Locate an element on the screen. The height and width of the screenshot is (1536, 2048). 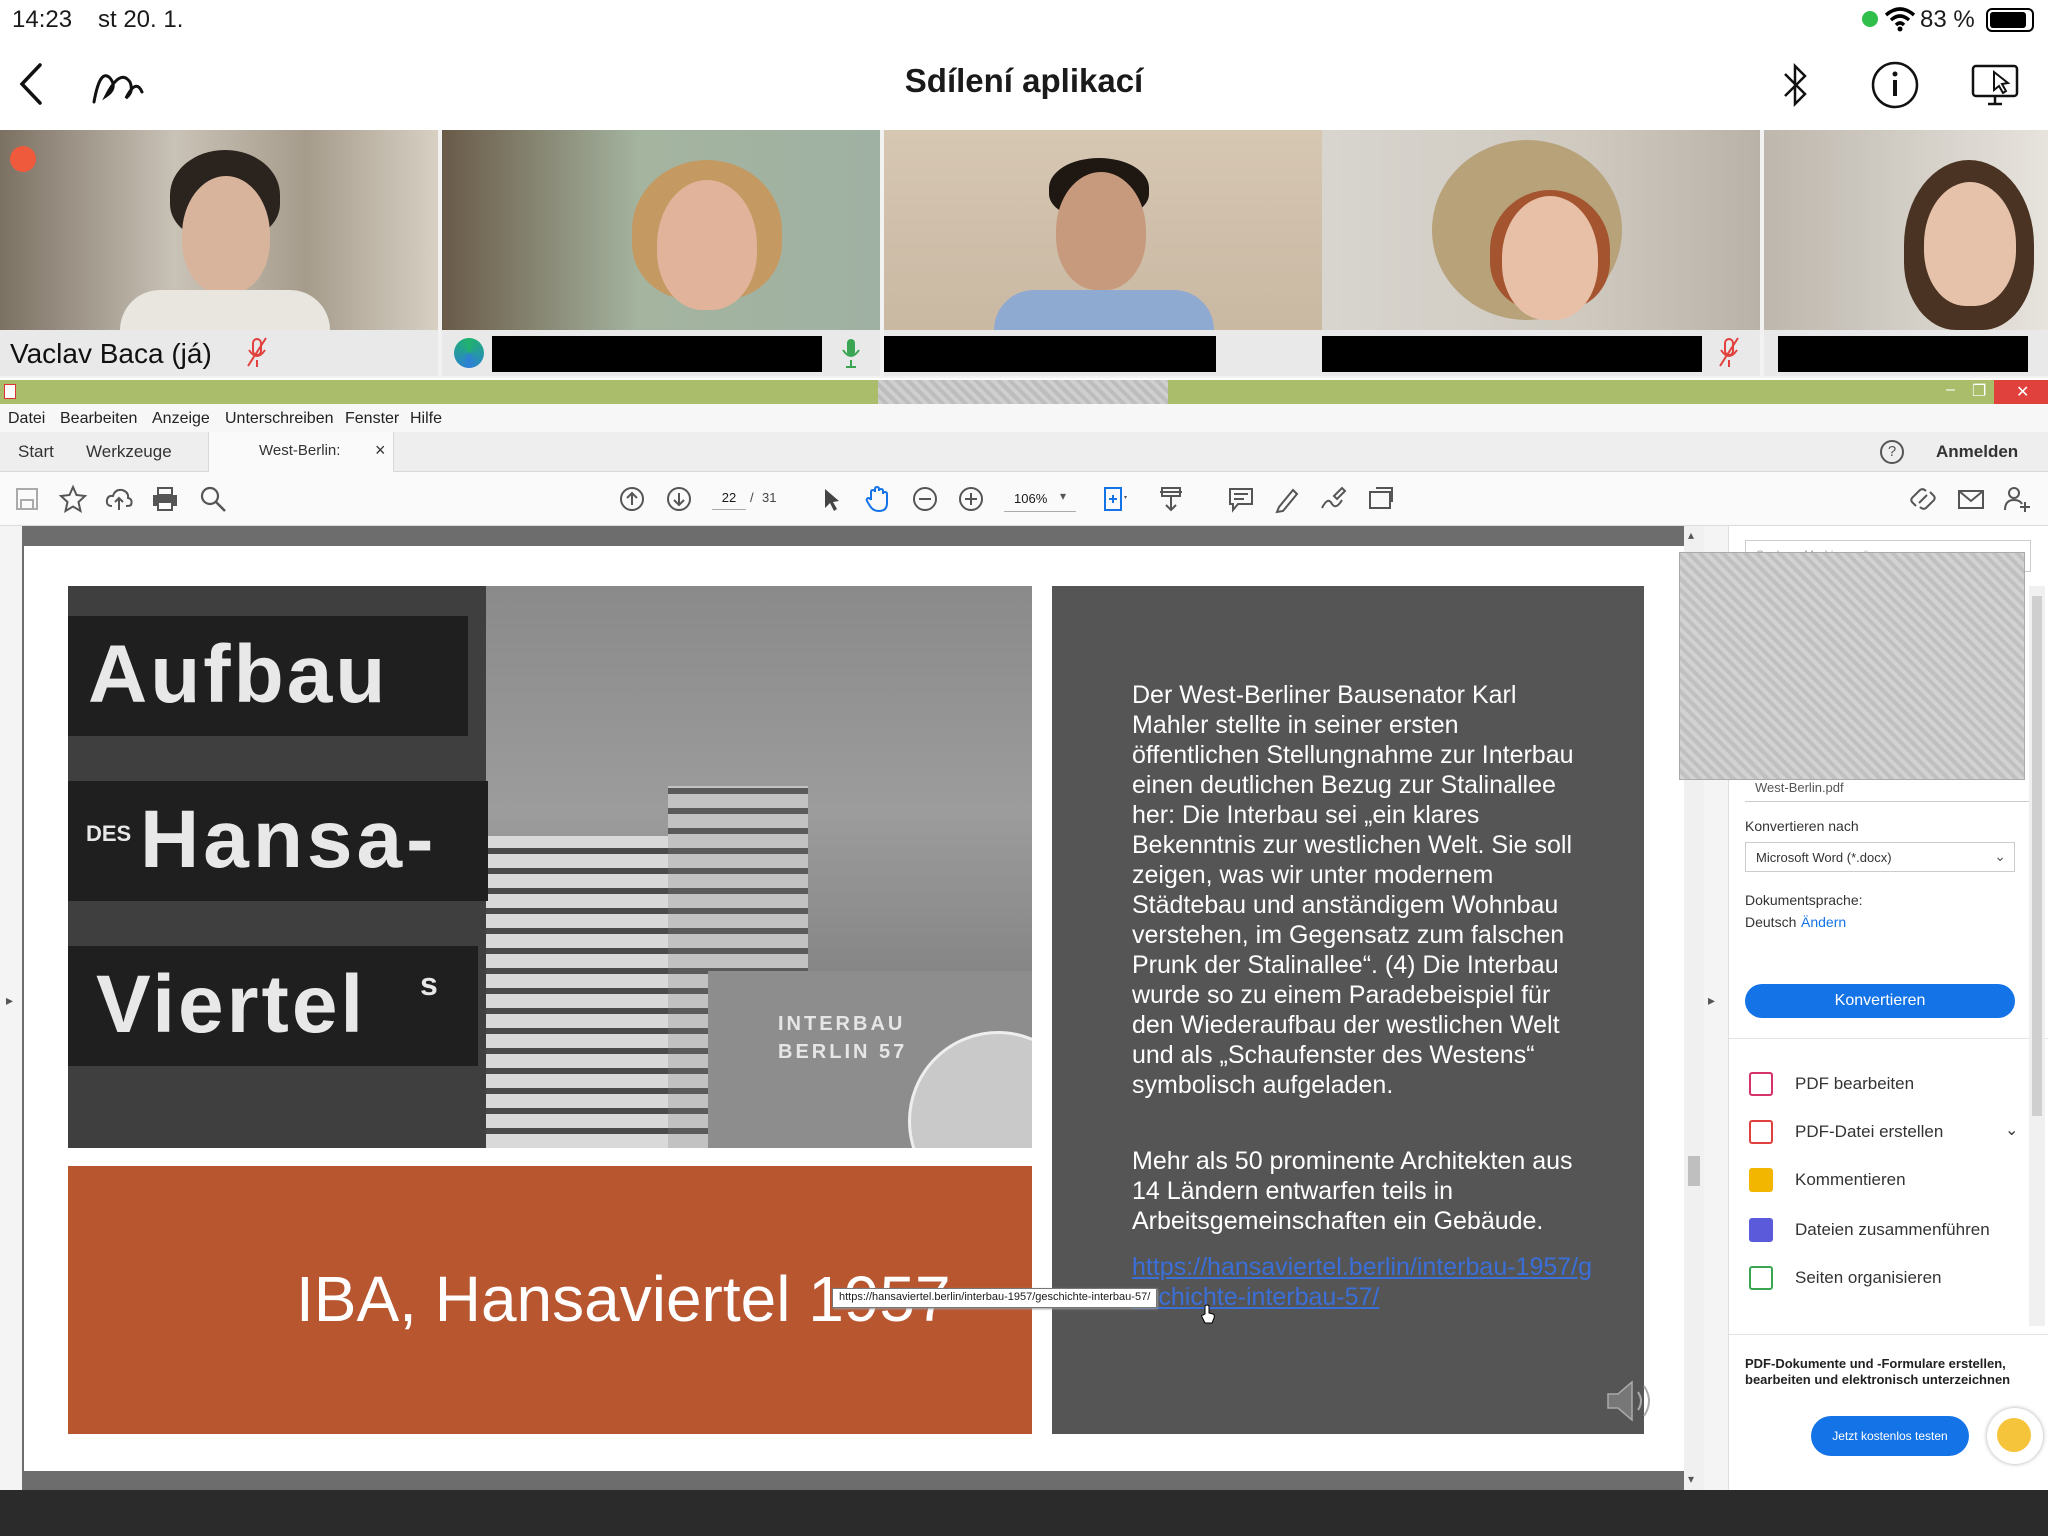
tool-organize-pages: Seiten organisieren is located at coordinates (1889, 1278).